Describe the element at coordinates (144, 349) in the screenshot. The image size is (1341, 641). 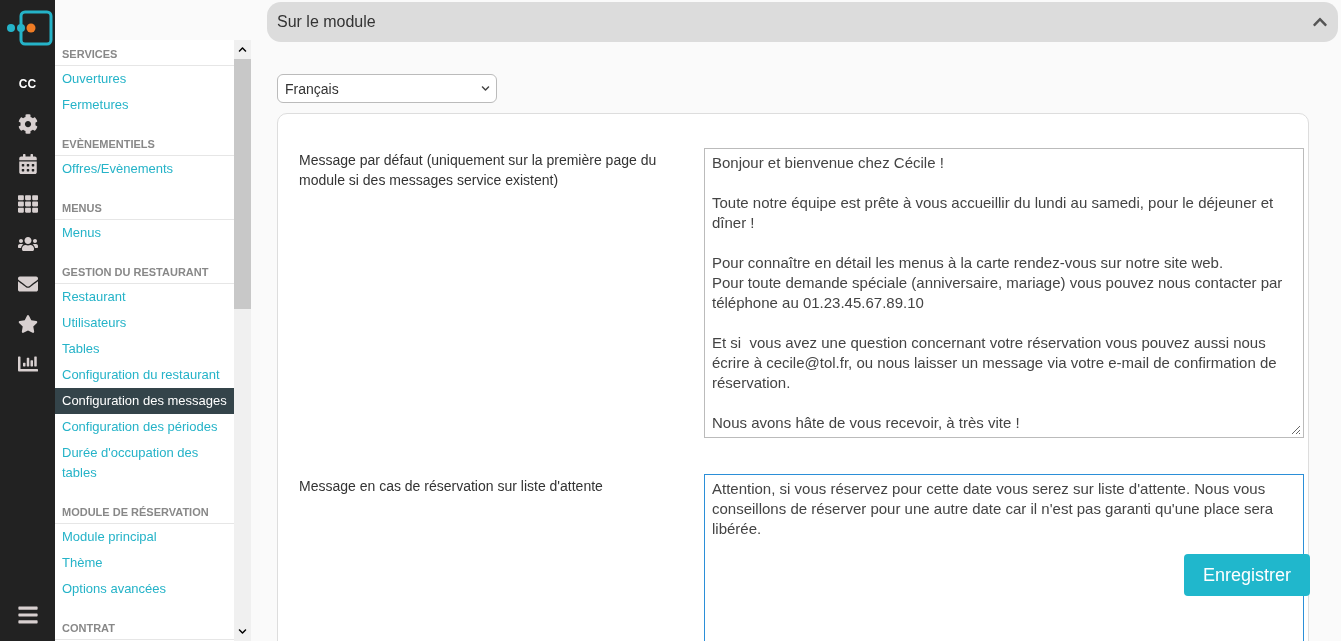
I see `sidebar-item: Tables` at that location.